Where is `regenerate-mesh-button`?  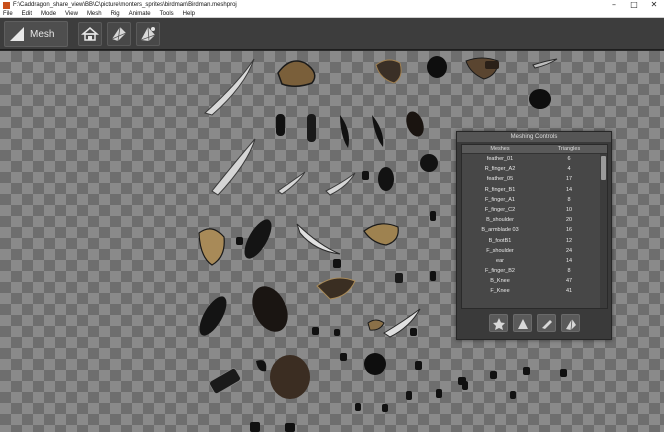 regenerate-mesh-button is located at coordinates (570, 323).